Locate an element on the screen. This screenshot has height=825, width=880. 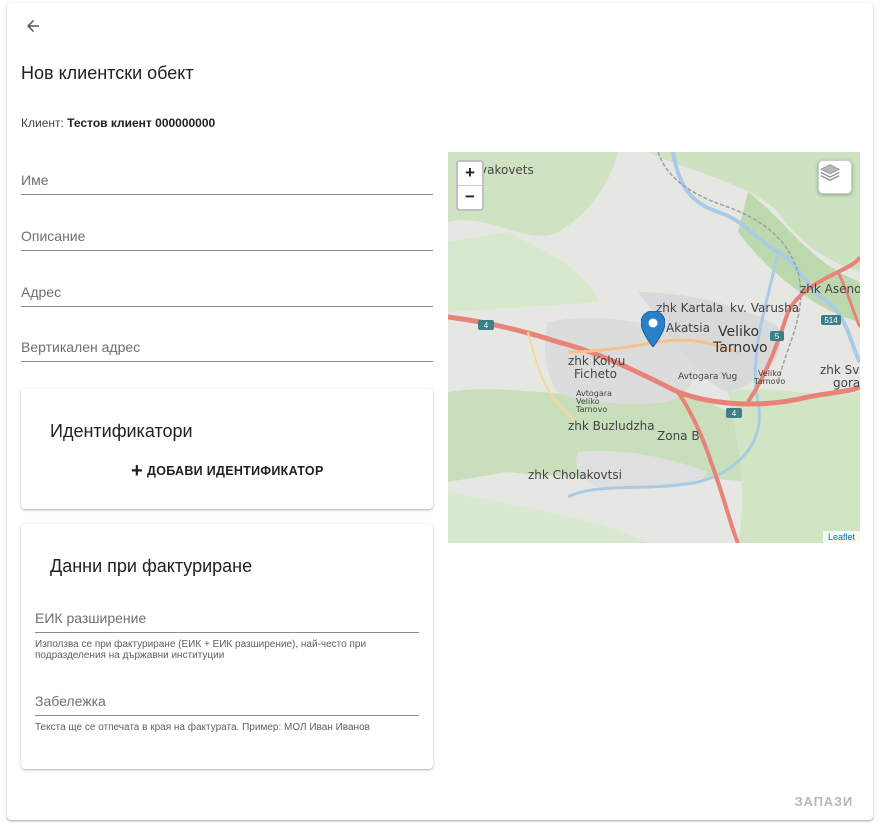
client-value: Тестов клиент 000000000 is located at coordinates (141, 123).